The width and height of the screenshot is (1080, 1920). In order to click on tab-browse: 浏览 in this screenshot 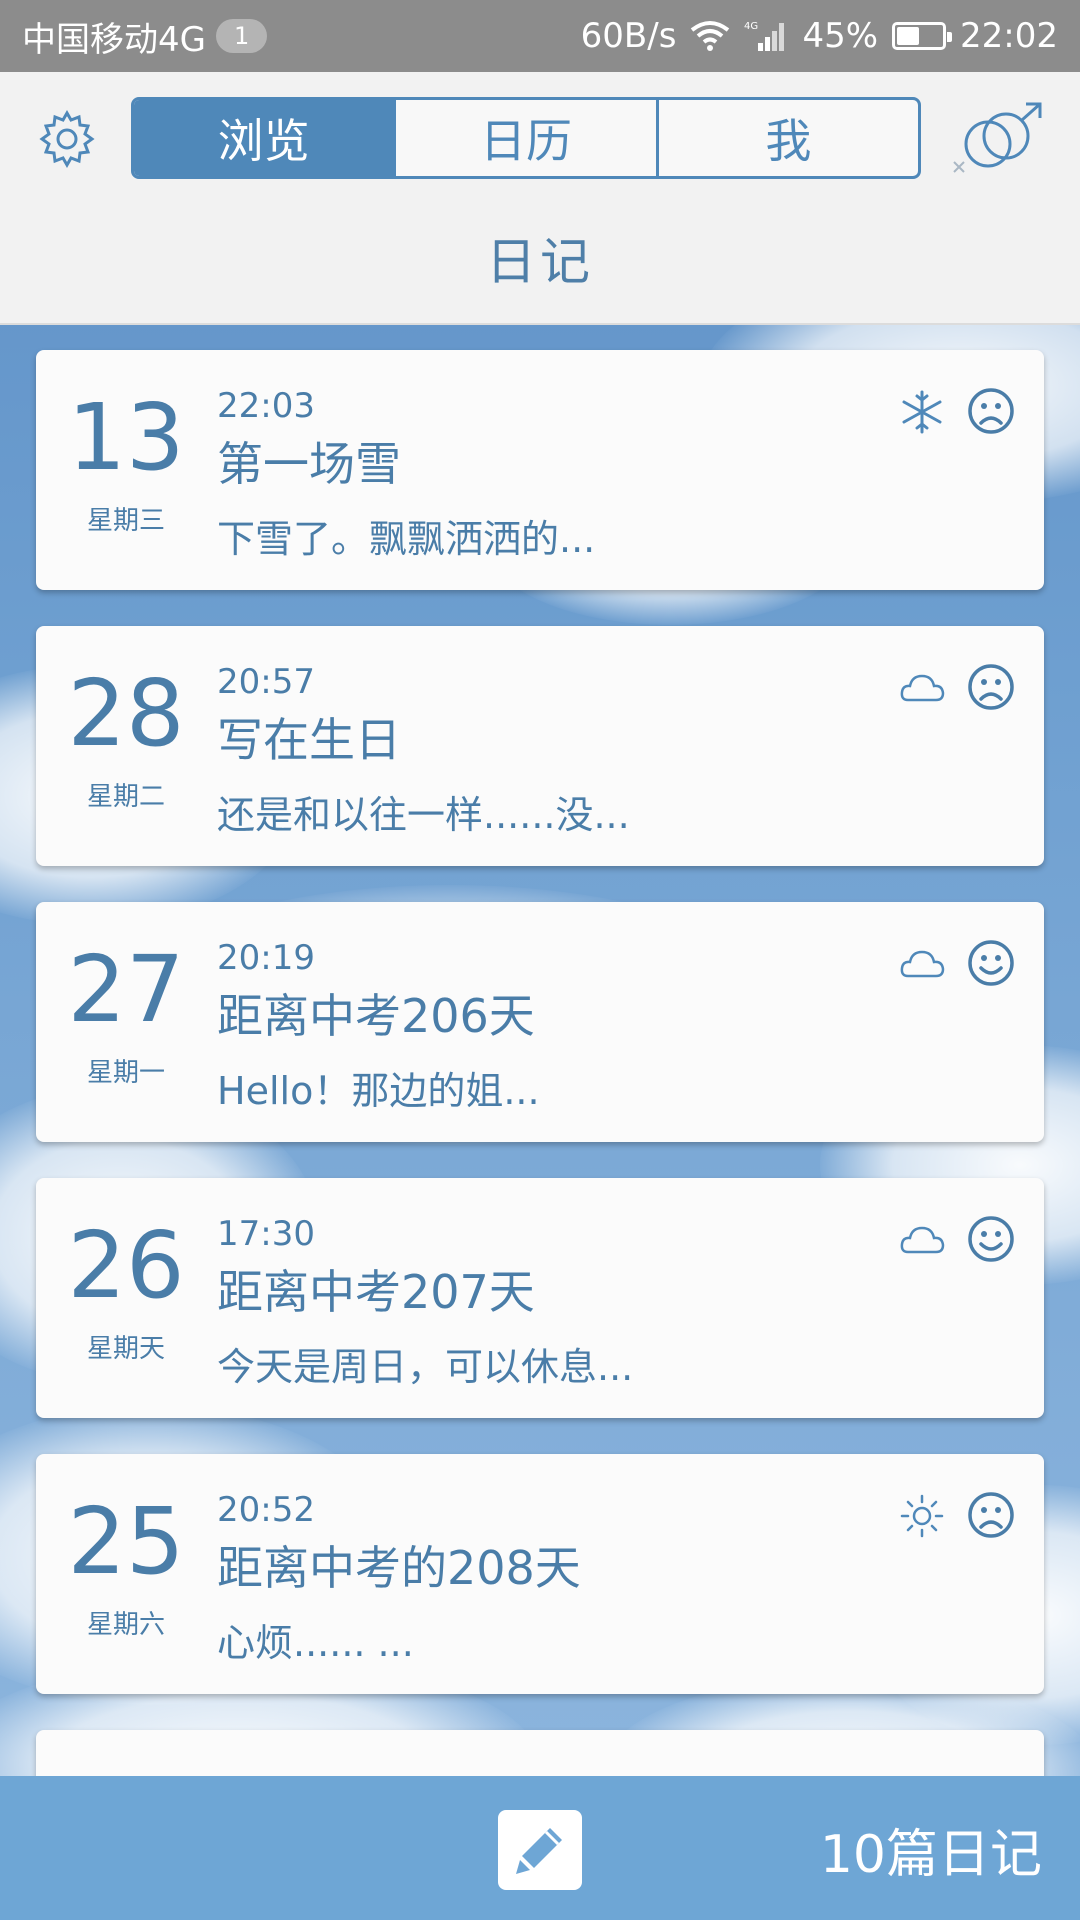, I will do `click(265, 138)`.